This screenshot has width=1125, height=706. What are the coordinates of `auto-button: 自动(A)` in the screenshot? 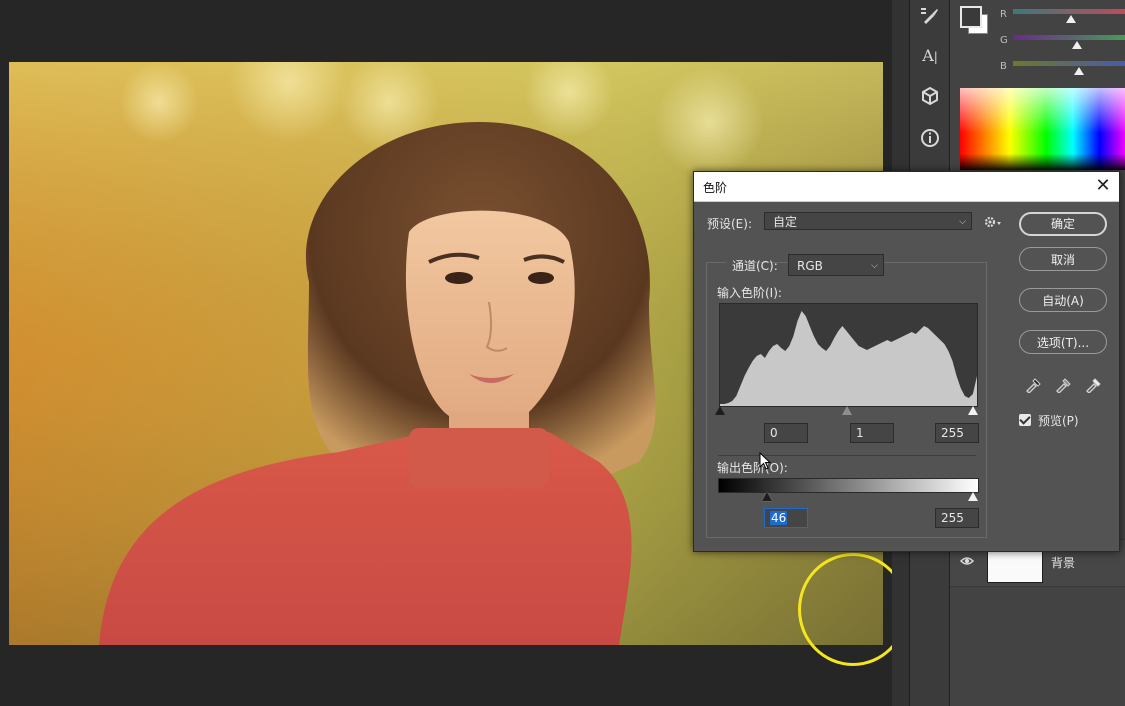 It's located at (1063, 300).